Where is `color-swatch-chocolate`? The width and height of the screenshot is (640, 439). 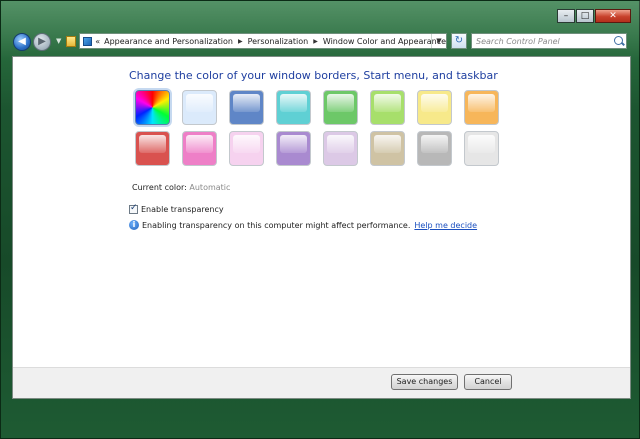
color-swatch-chocolate is located at coordinates (434, 148).